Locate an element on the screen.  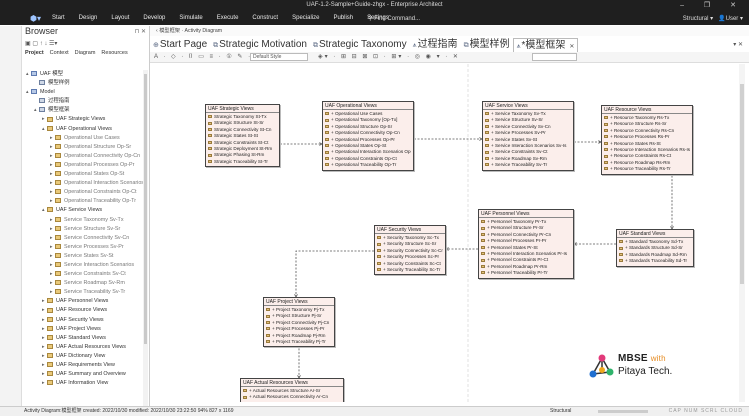
element-item: + Resource Traceability Rs-Tr is located at coordinates (647, 169).